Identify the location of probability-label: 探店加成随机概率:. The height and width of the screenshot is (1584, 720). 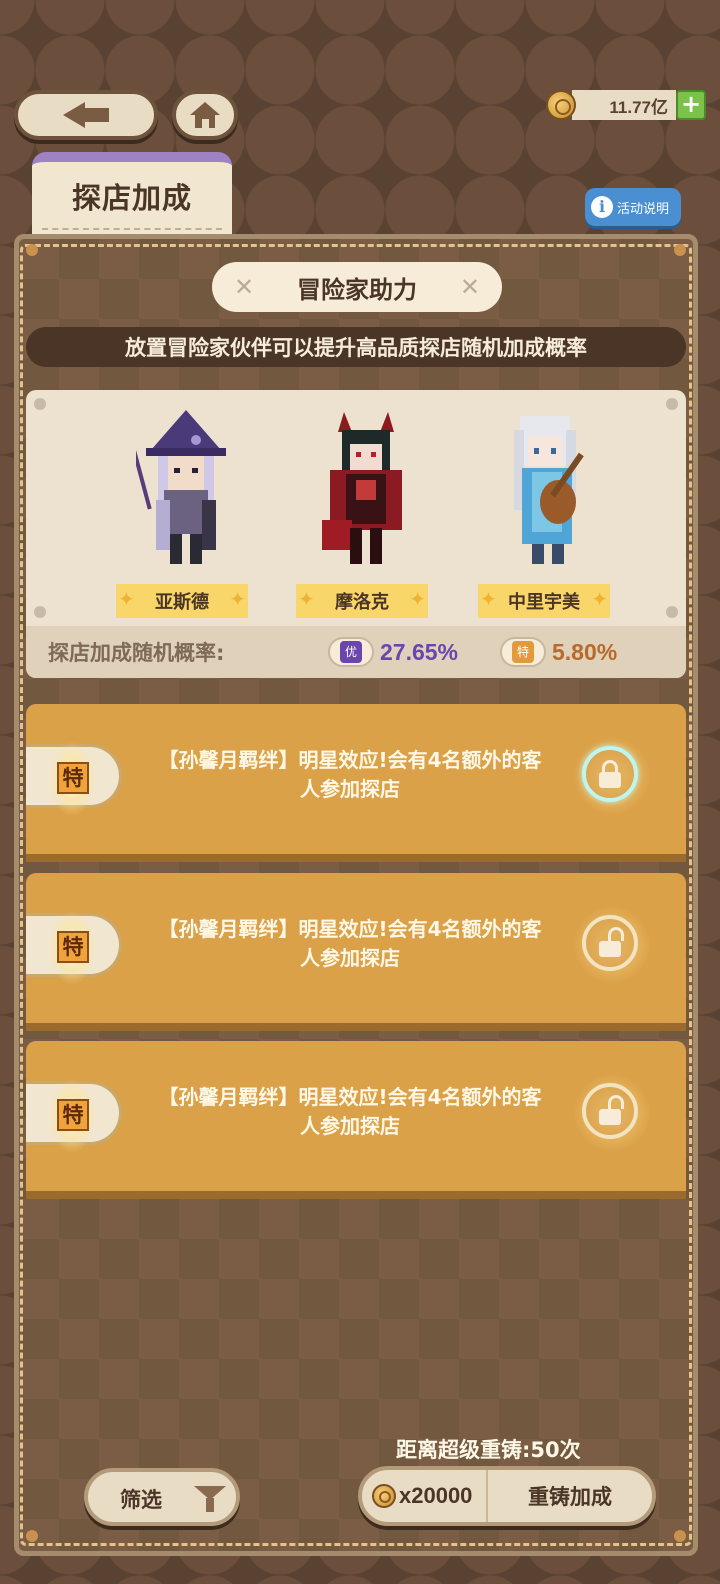
(136, 653).